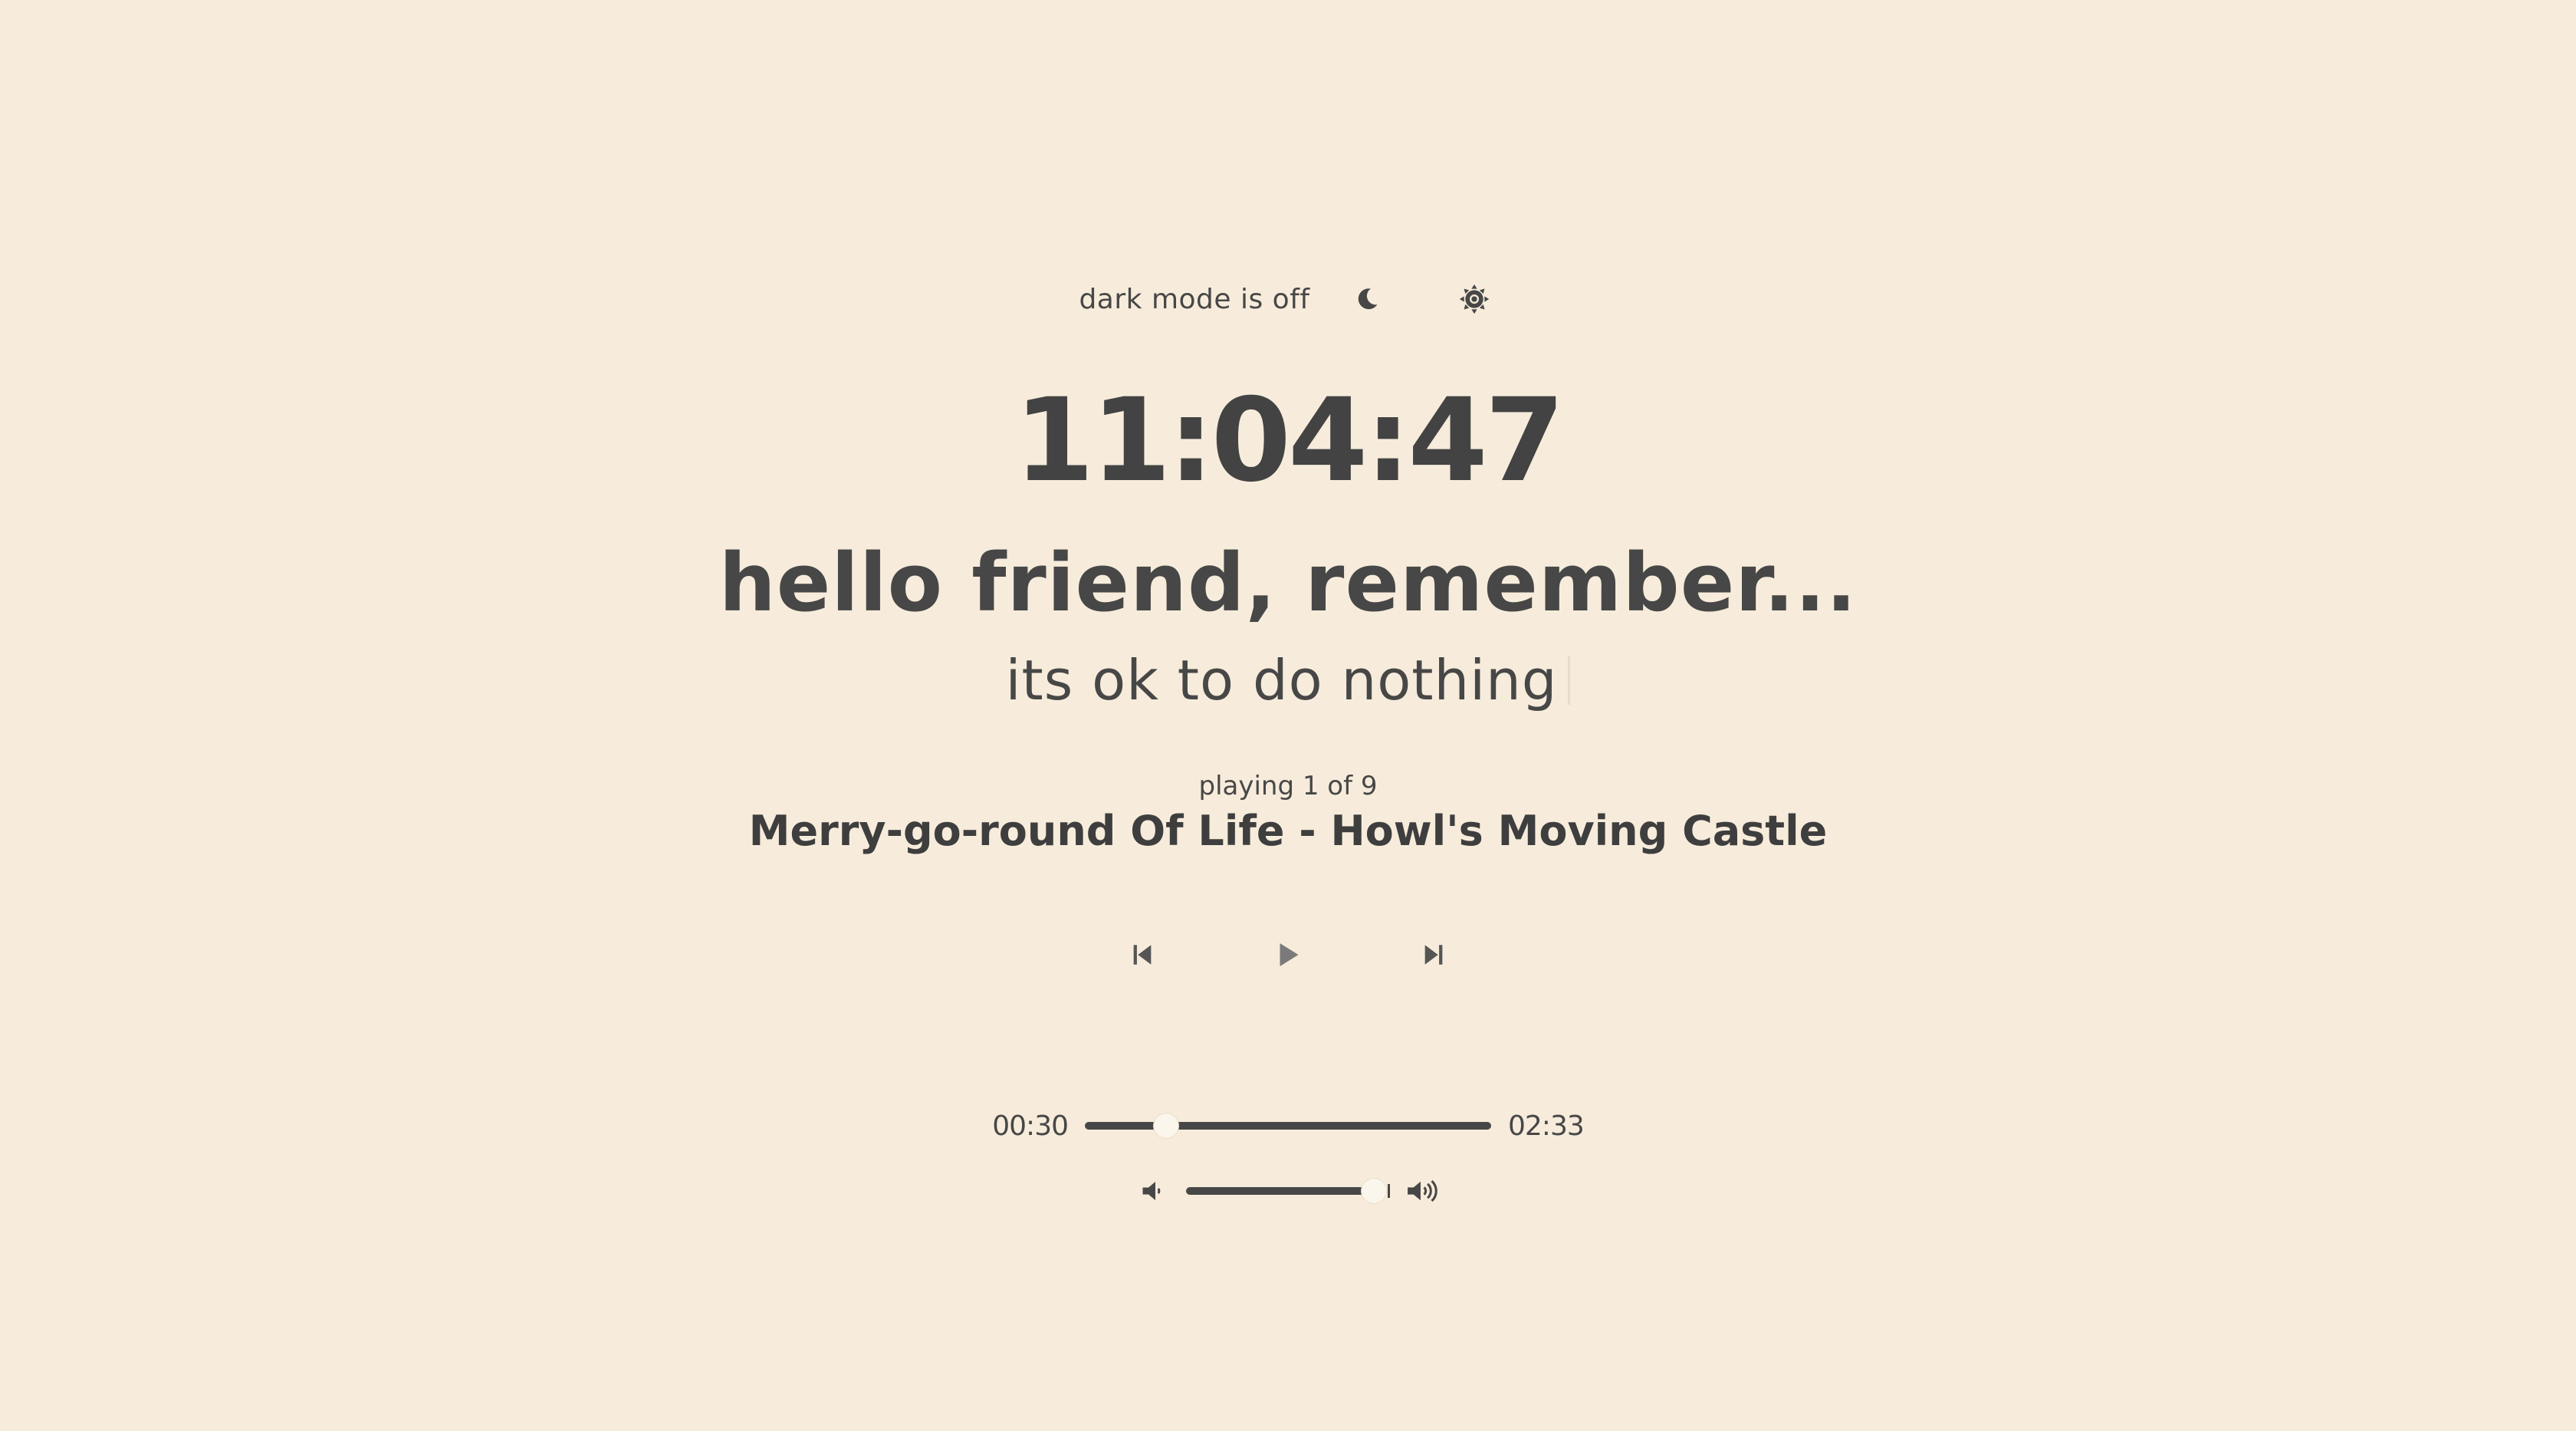  I want to click on text-caret, so click(1569, 680).